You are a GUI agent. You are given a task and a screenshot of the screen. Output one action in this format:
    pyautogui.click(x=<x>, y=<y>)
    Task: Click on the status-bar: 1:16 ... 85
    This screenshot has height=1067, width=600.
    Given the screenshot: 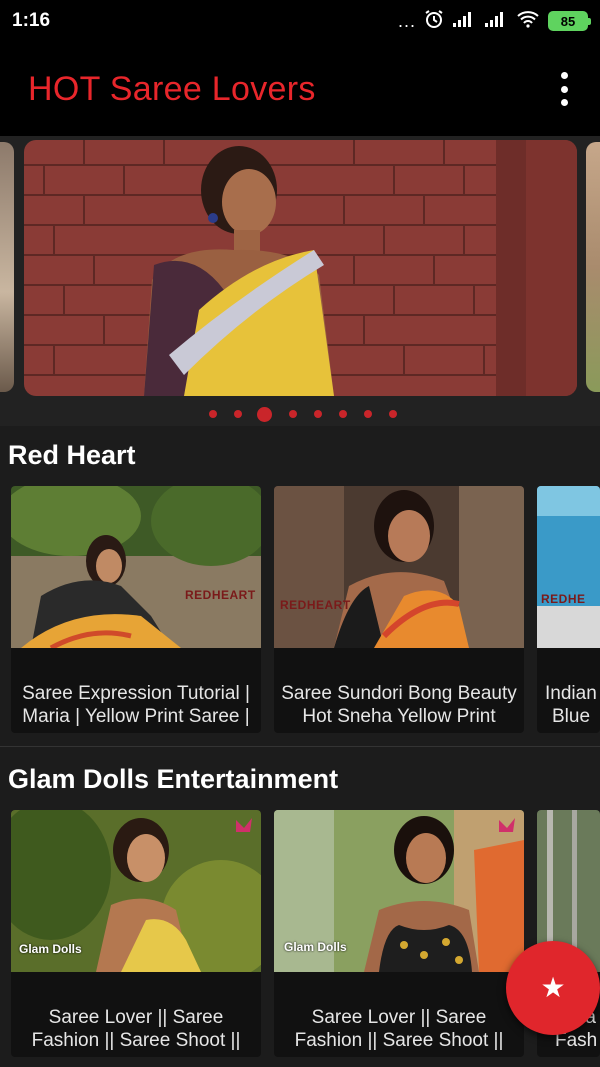 What is the action you would take?
    pyautogui.click(x=300, y=21)
    